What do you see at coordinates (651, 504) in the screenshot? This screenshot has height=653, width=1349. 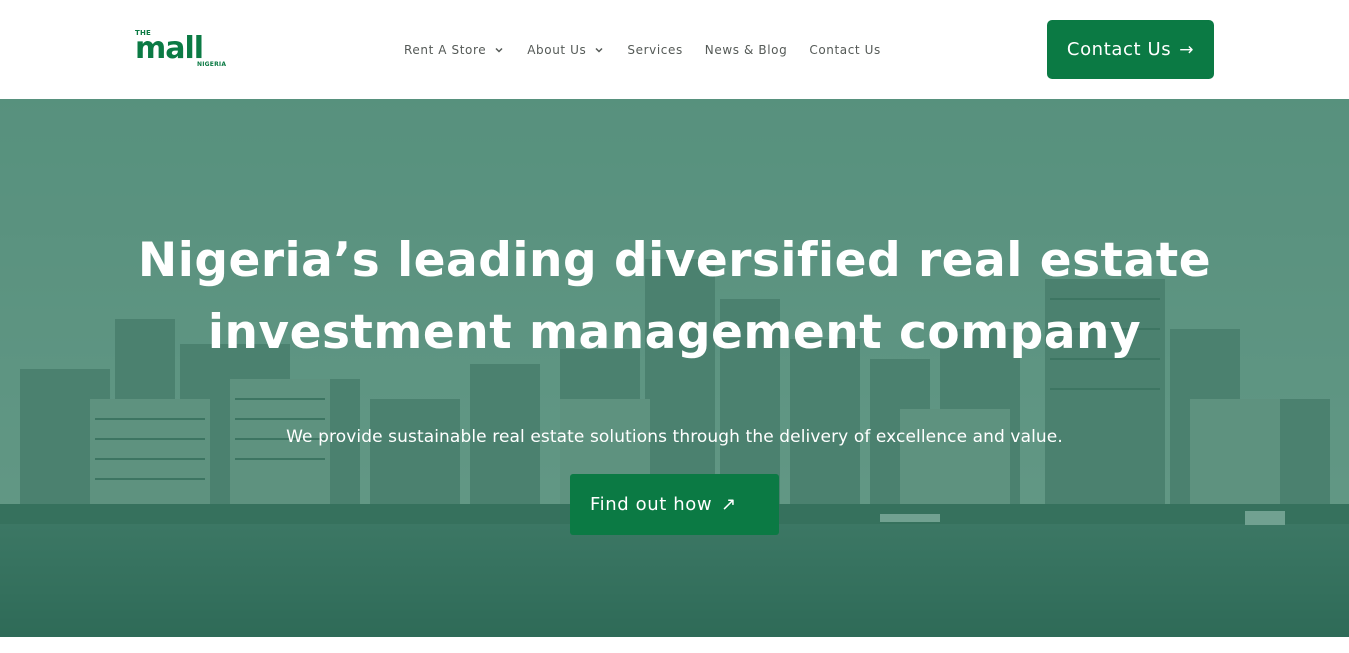 I see `find-out-how-button-label: Find out how` at bounding box center [651, 504].